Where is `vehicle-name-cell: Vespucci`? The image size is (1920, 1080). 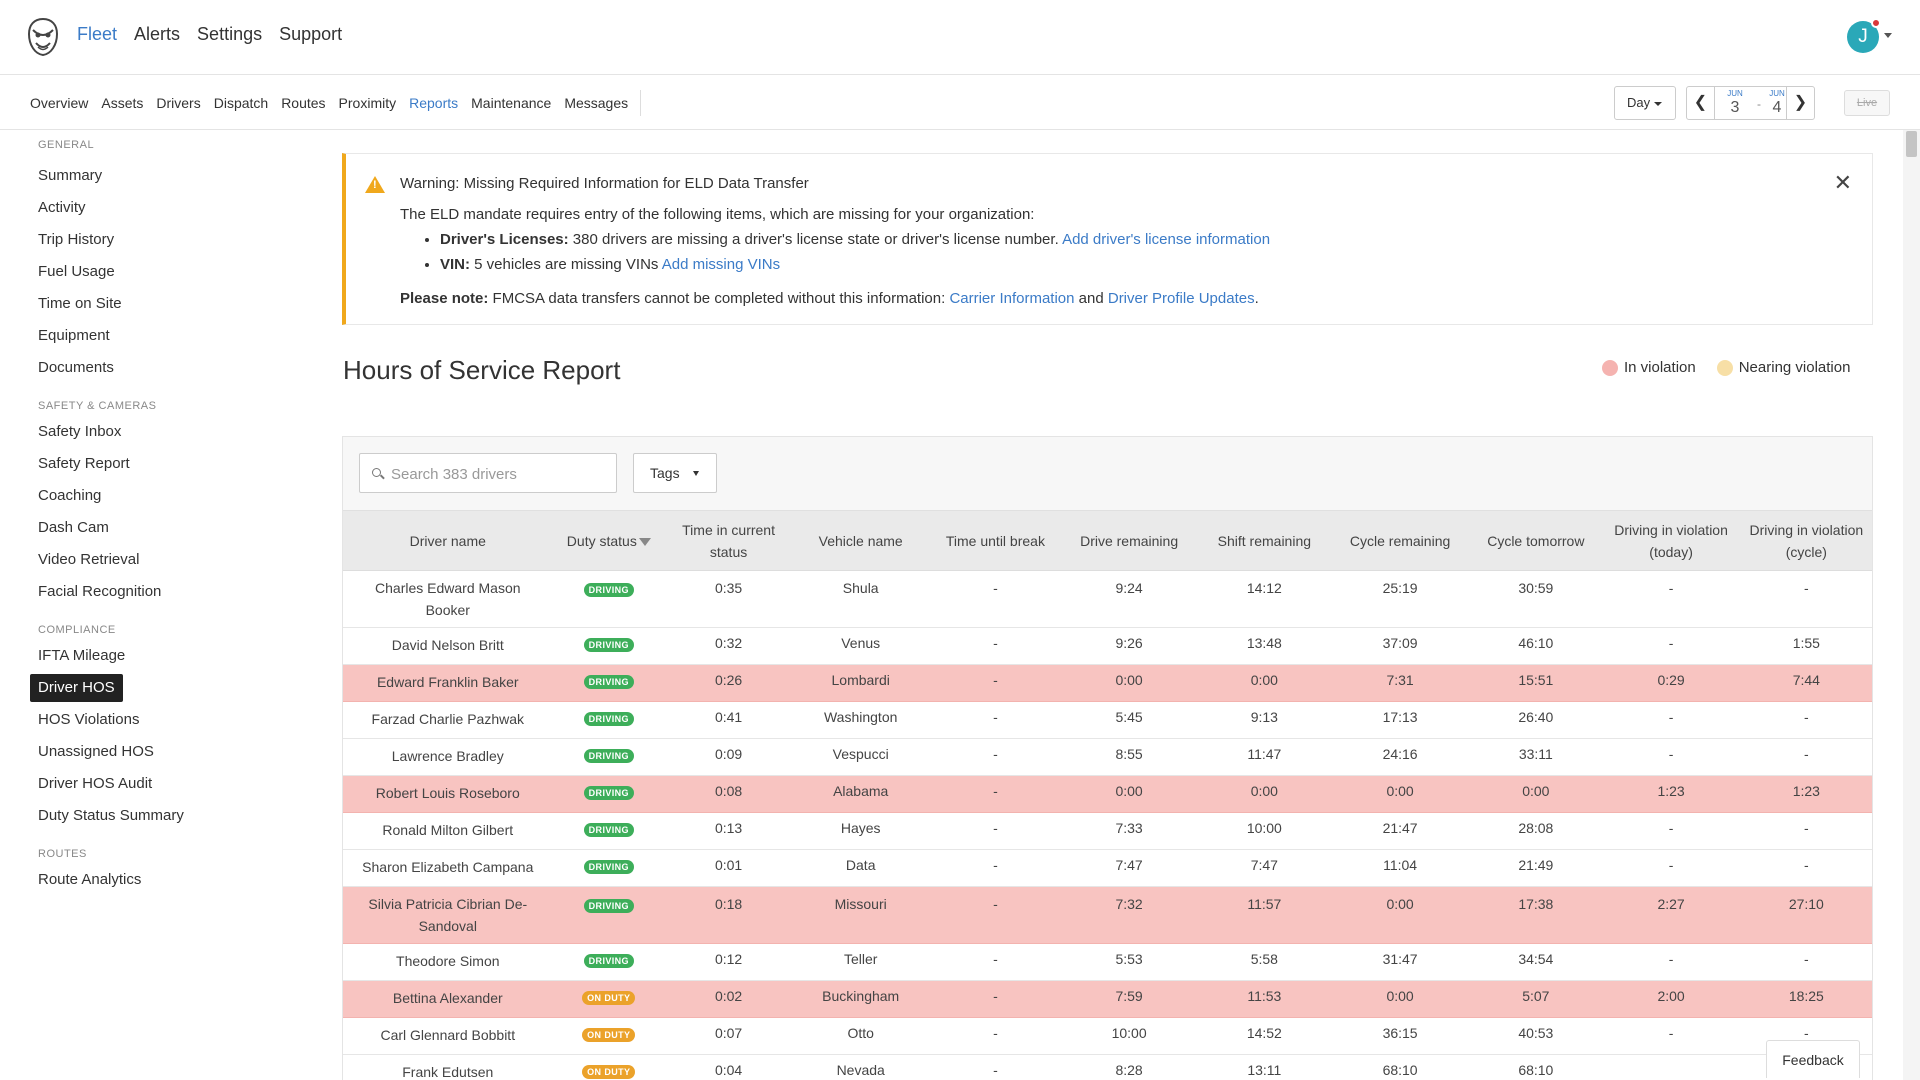
vehicle-name-cell: Vespucci is located at coordinates (861, 757).